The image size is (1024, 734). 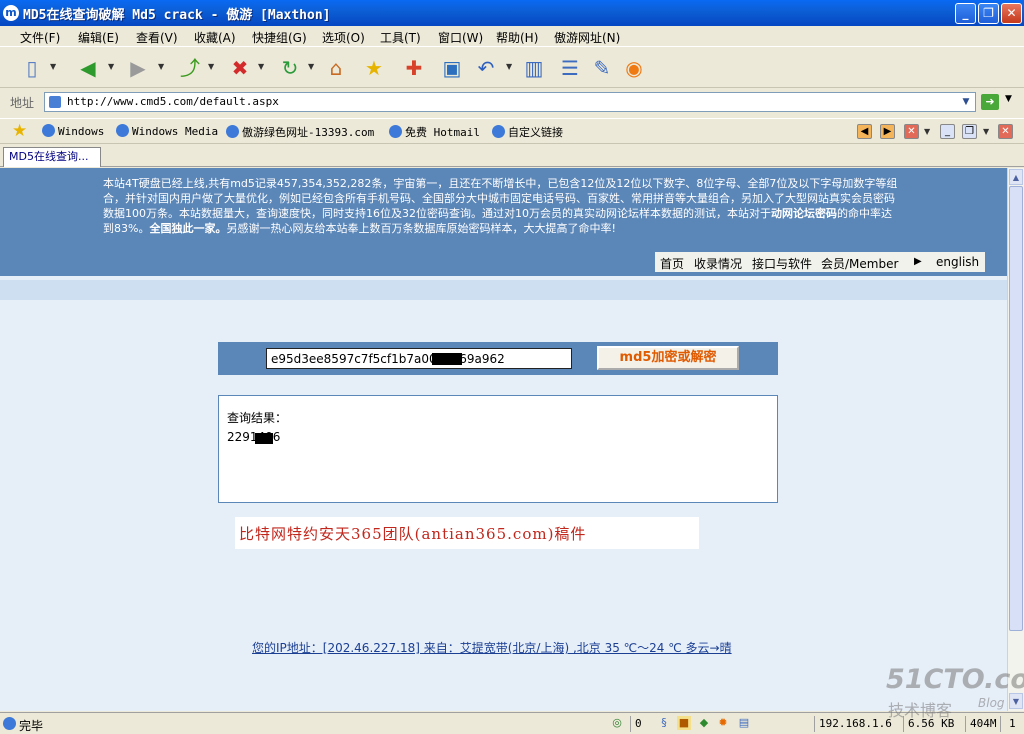 I want to click on menu-maxthon-sites: 傲游网址(N), so click(x=587, y=37).